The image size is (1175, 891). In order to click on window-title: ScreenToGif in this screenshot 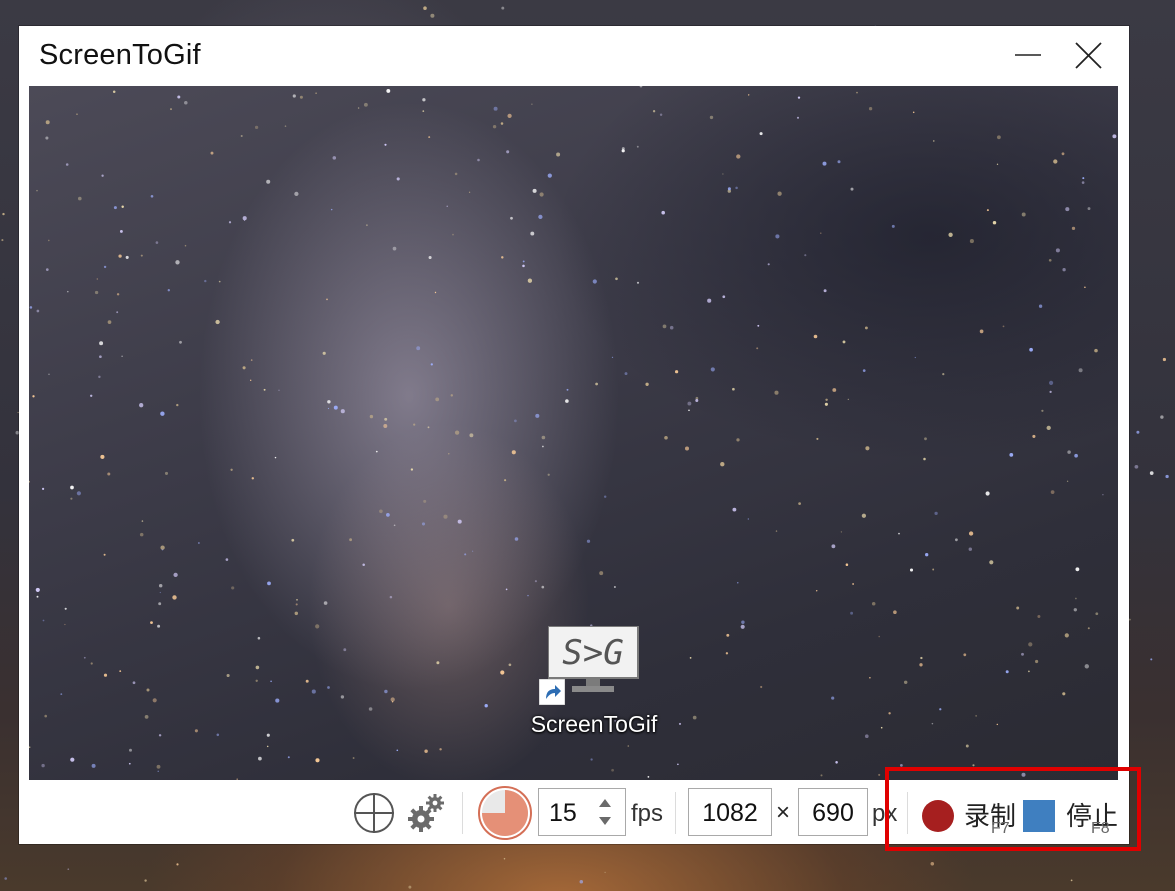, I will do `click(120, 55)`.